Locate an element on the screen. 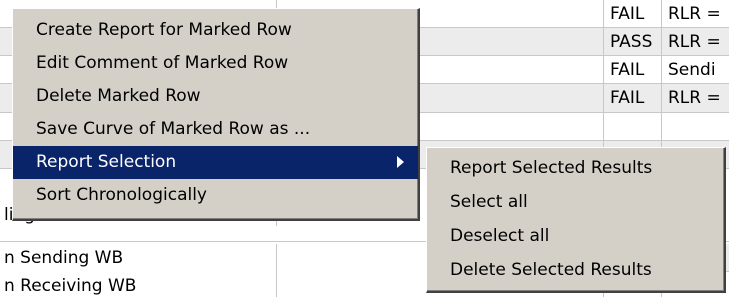 The image size is (729, 297). table-cell-comment: Sendi is located at coordinates (692, 70).